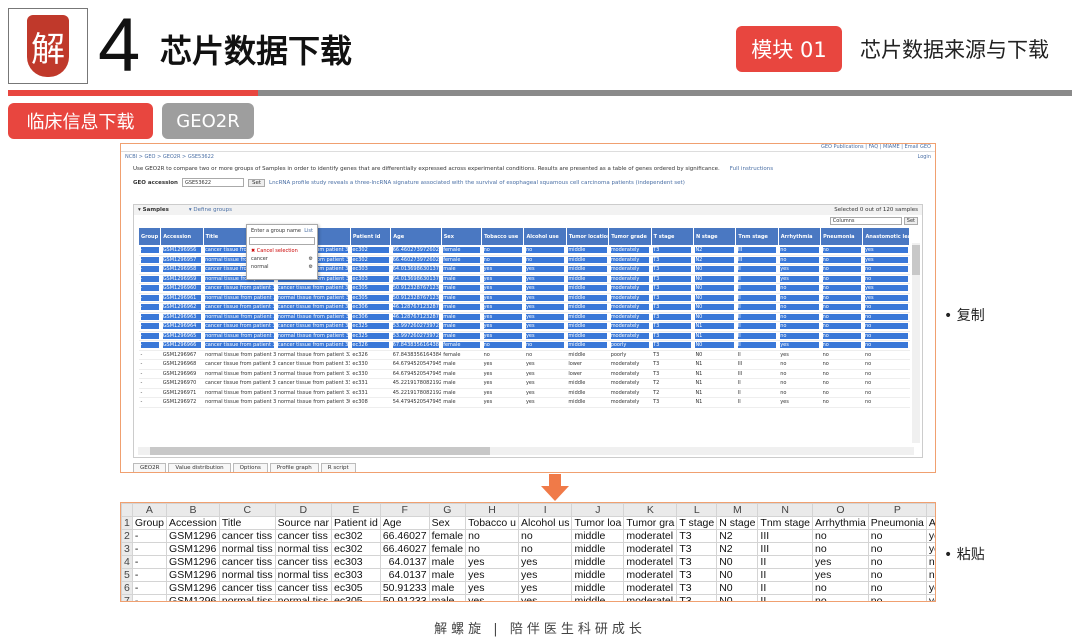  Describe the element at coordinates (294, 467) in the screenshot. I see `bottom-tab: Profile graph` at that location.